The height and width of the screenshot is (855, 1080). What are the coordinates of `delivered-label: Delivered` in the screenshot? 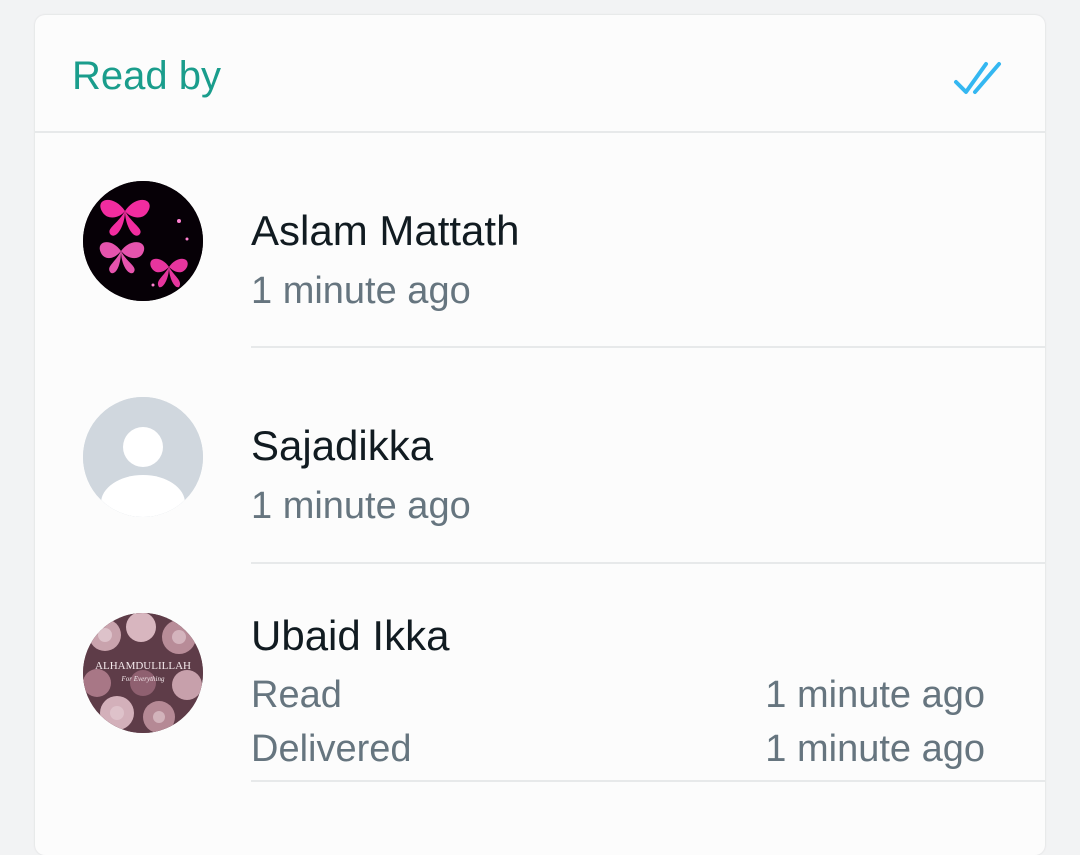 It's located at (331, 749).